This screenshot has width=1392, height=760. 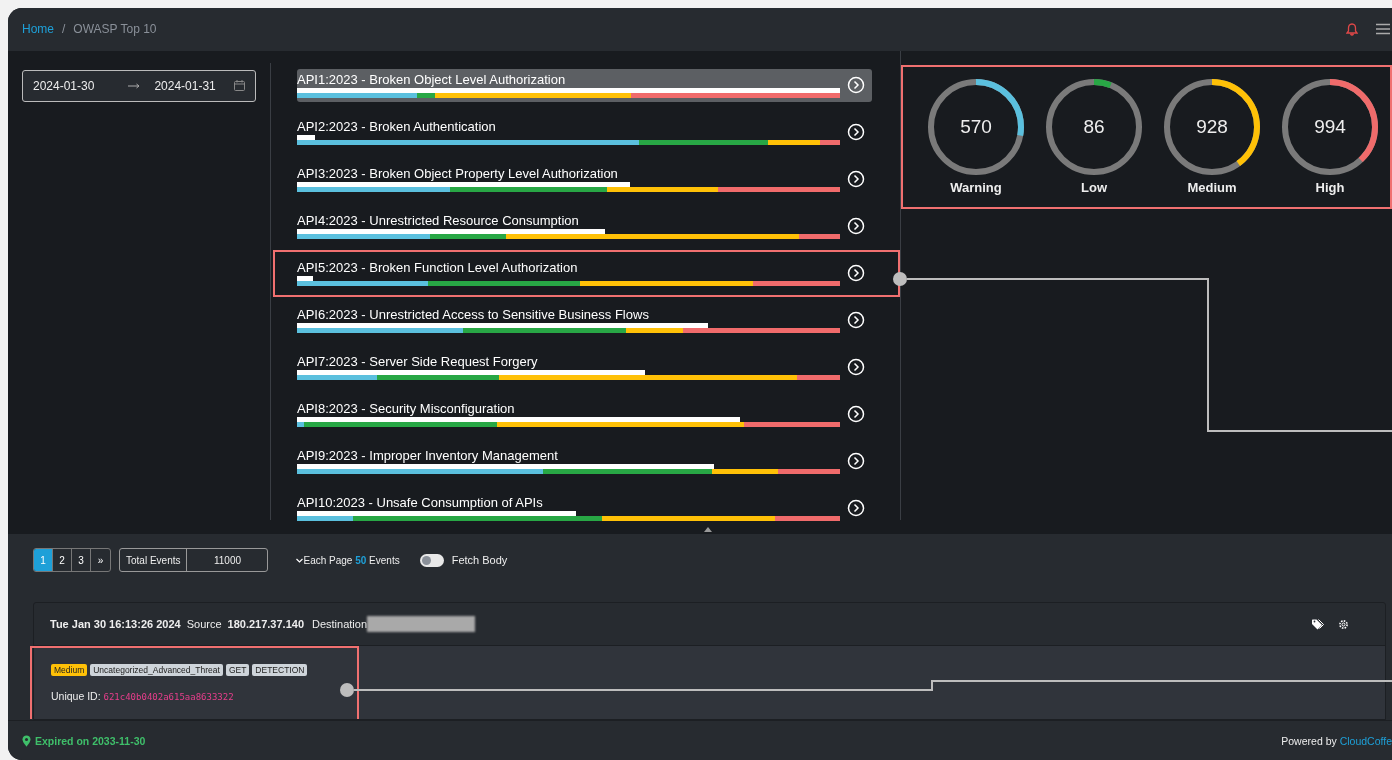 I want to click on page-button: 3, so click(x=81, y=560).